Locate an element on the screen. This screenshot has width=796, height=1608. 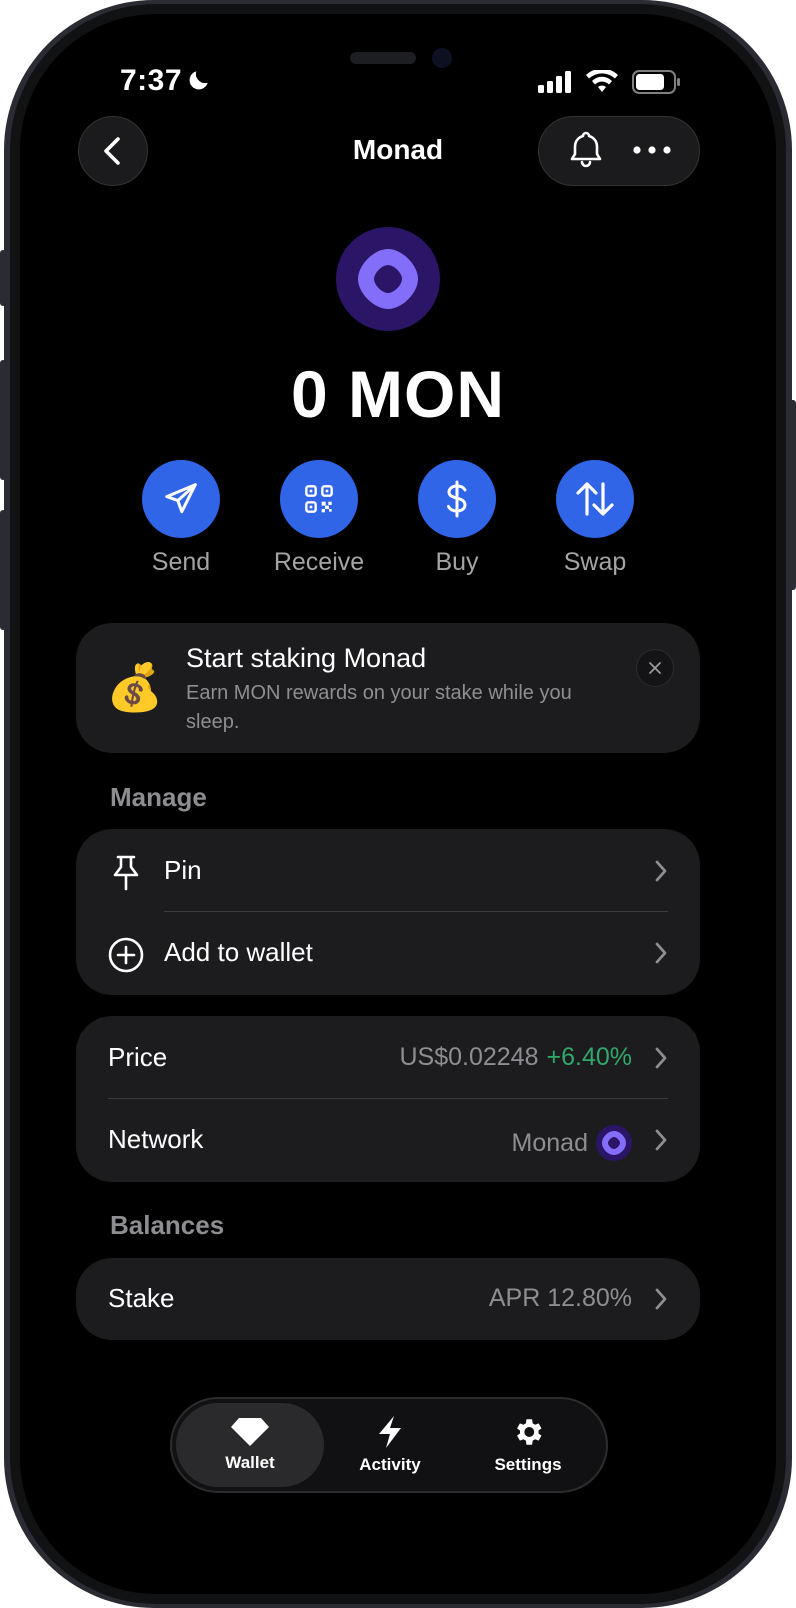
receive-button: Receive is located at coordinates (319, 518).